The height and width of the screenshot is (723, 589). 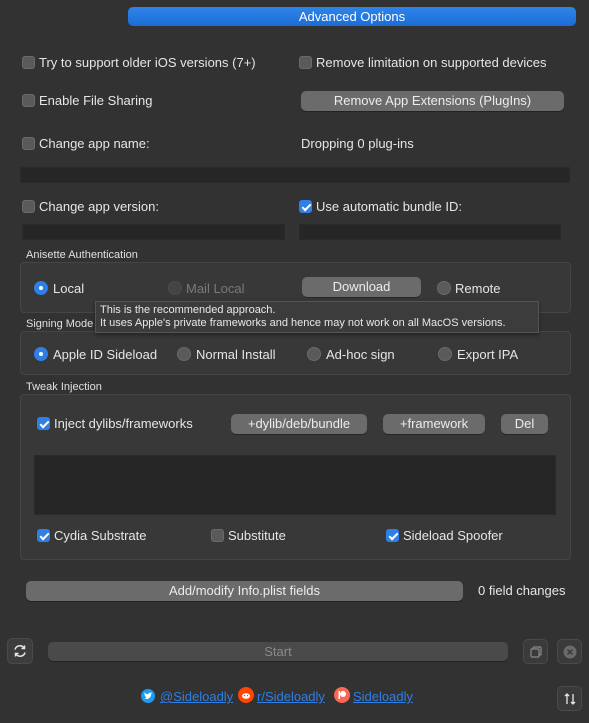 I want to click on substitute-label: Substitute, so click(x=257, y=535).